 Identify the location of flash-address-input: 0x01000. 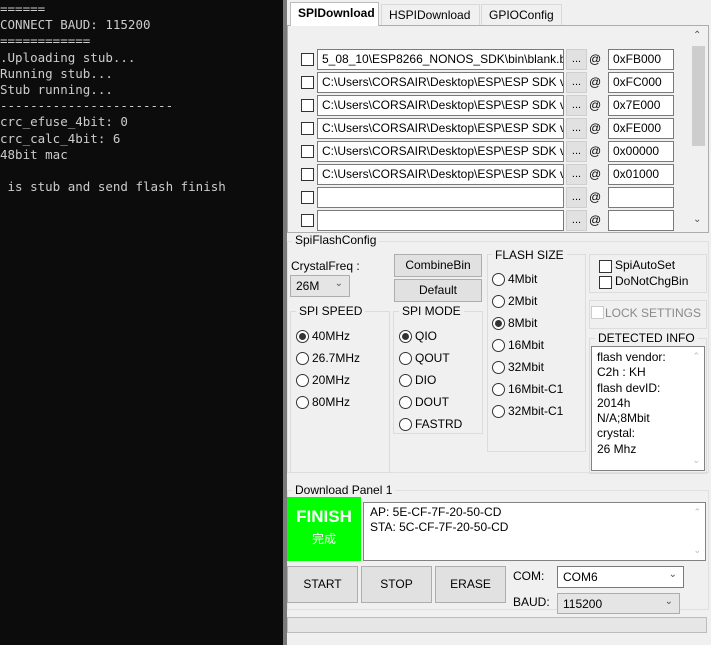
(641, 174).